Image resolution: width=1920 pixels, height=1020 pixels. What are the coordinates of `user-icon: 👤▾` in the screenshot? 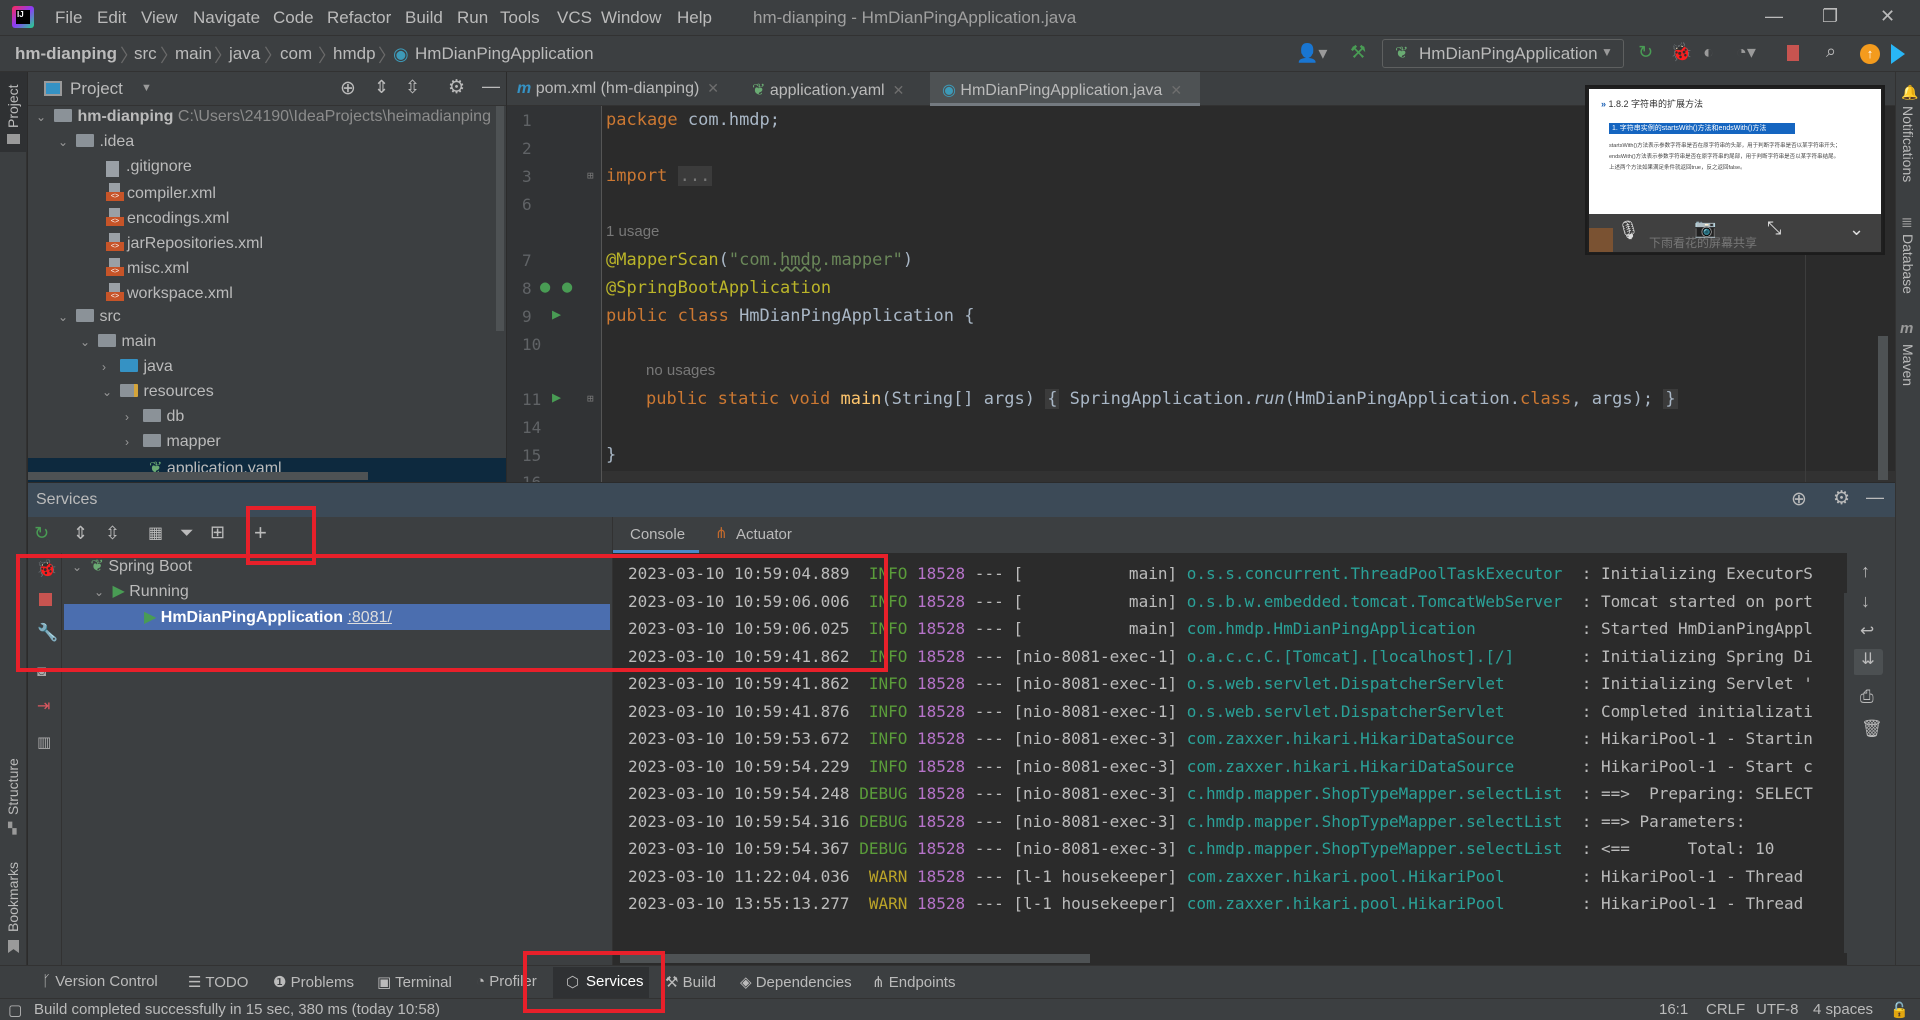 It's located at (1311, 53).